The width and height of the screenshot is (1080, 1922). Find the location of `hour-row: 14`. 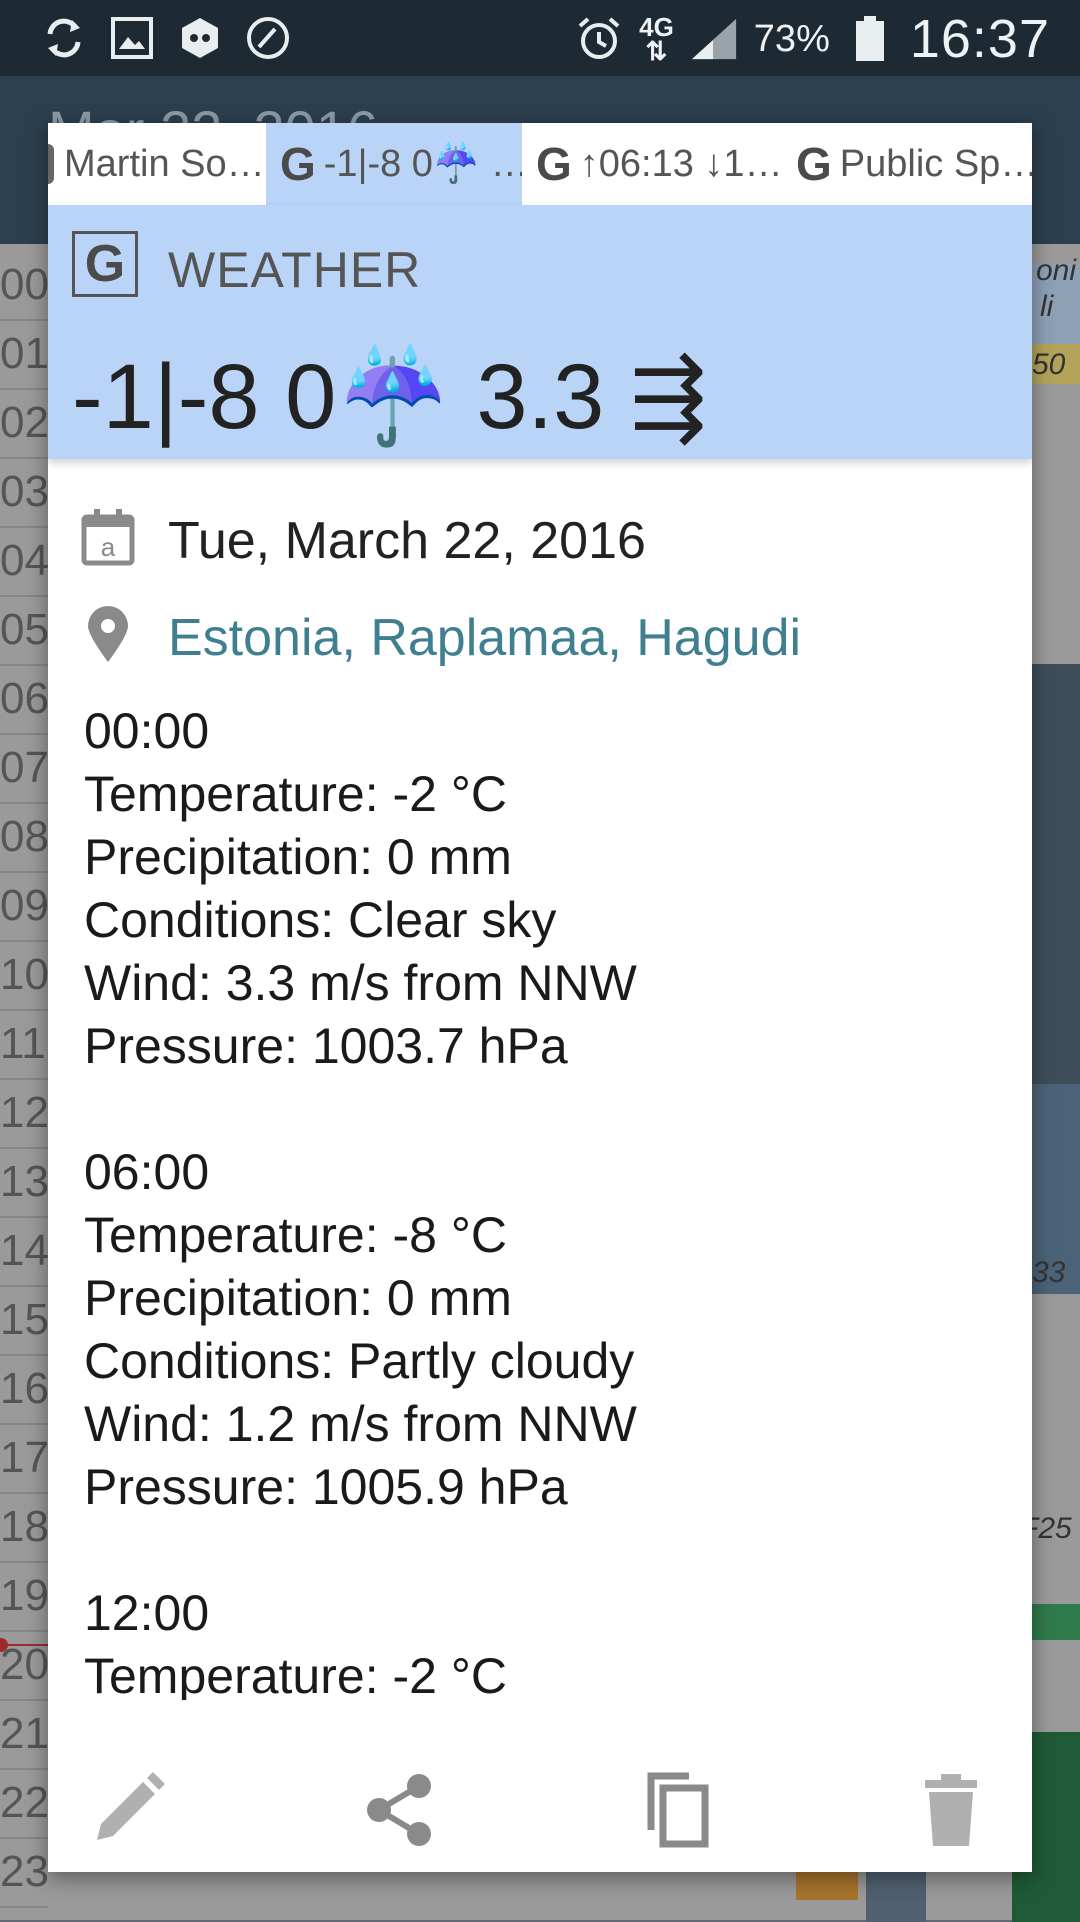

hour-row: 14 is located at coordinates (24, 1251).